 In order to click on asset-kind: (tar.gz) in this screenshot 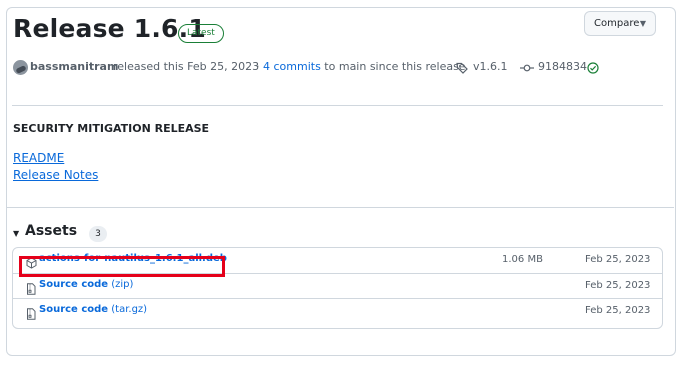, I will do `click(128, 309)`.